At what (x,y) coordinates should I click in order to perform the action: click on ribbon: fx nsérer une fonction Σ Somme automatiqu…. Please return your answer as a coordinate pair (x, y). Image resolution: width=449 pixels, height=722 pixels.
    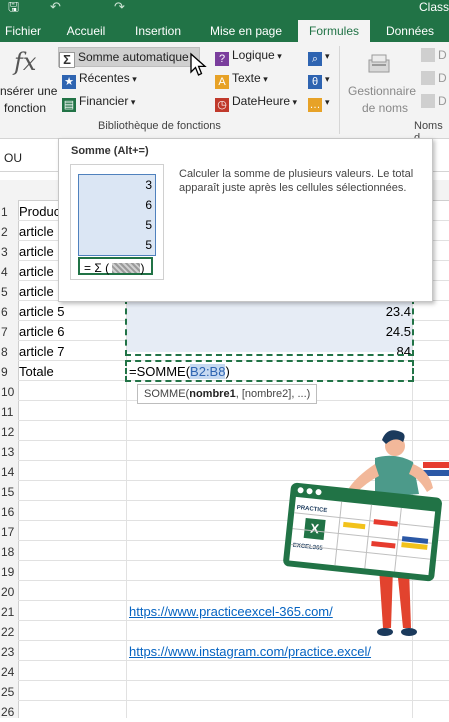
    Looking at the image, I should click on (224, 93).